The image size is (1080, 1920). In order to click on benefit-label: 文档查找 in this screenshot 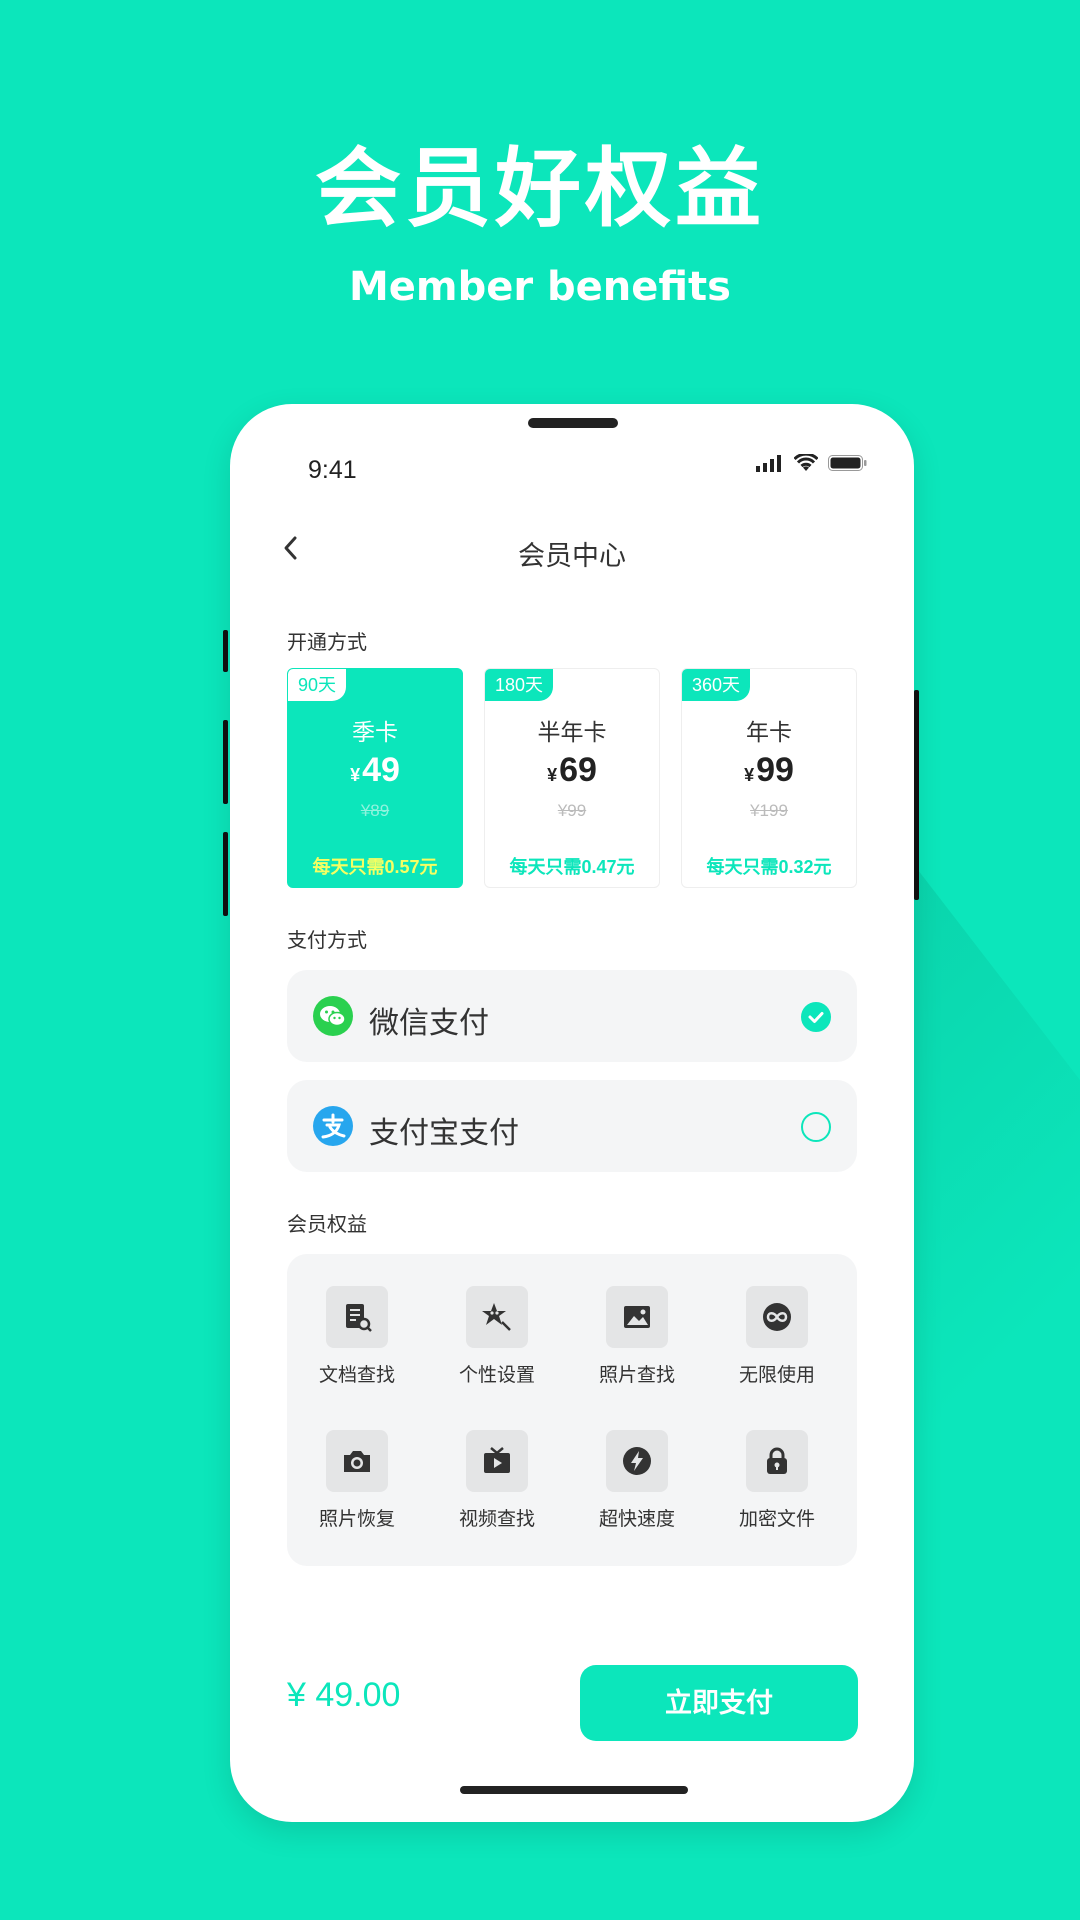, I will do `click(356, 1375)`.